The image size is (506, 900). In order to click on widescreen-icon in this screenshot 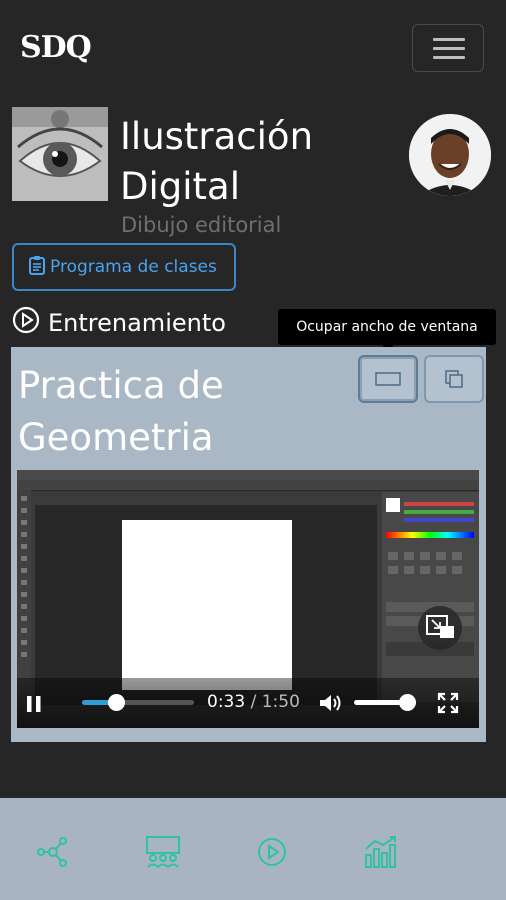, I will do `click(388, 388)`.